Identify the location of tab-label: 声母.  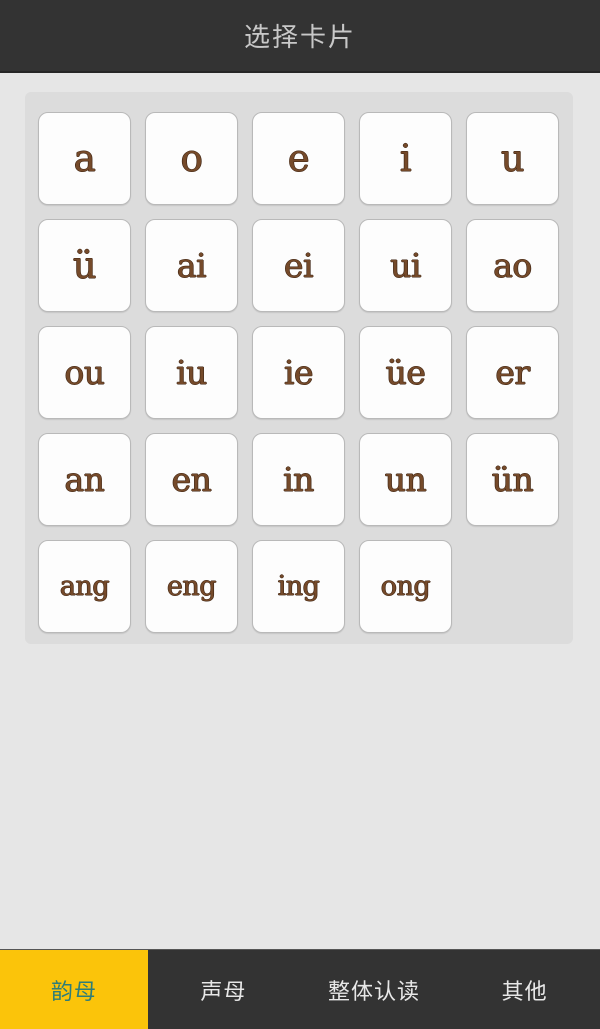
(223, 991).